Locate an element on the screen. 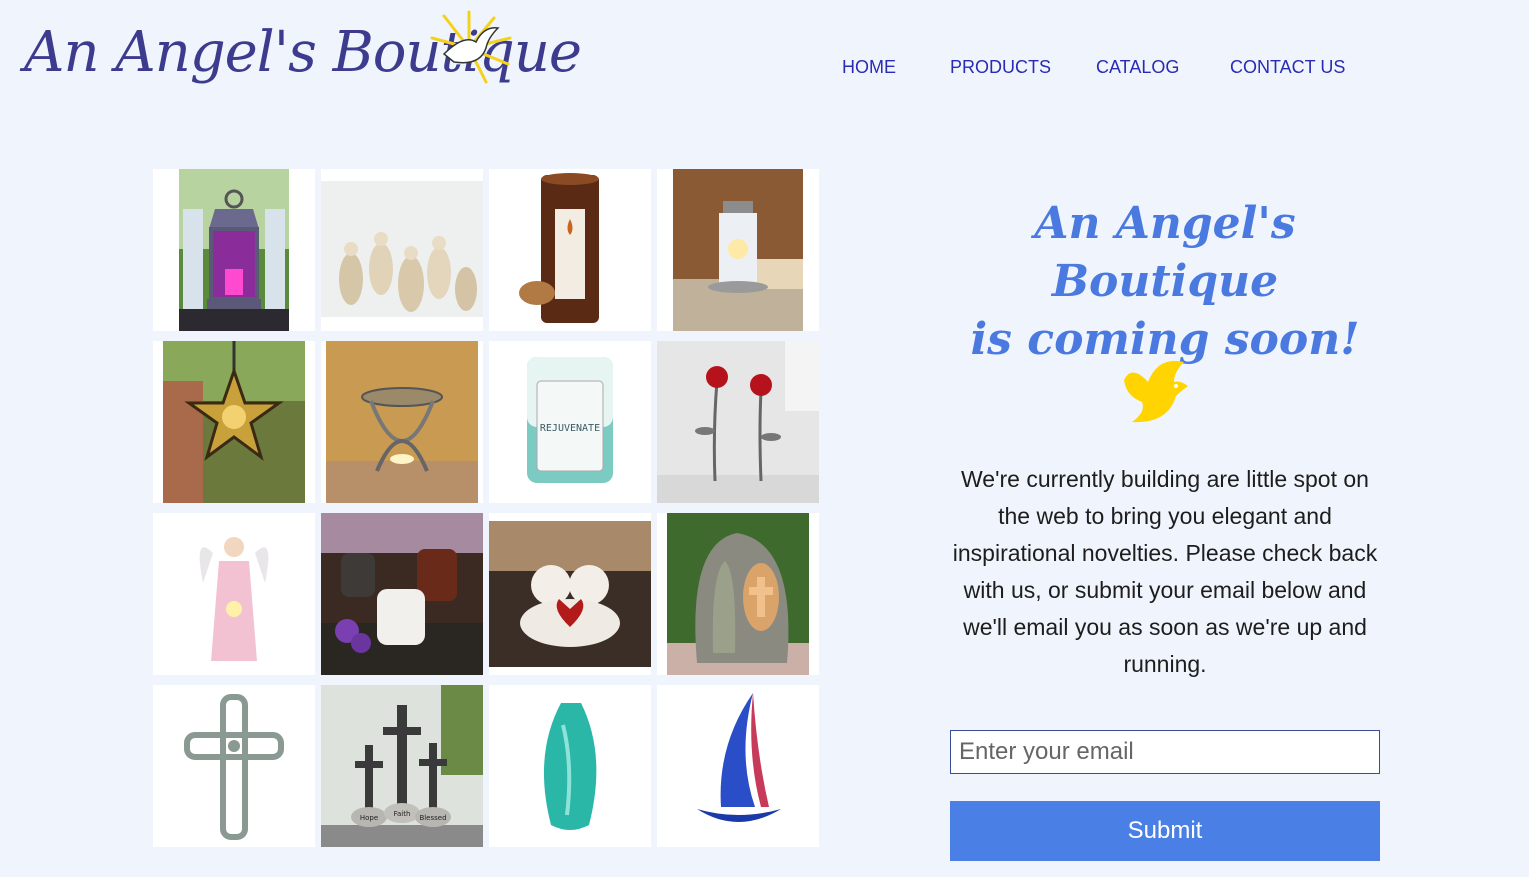 The image size is (1529, 877). star-lantern-image is located at coordinates (234, 422).